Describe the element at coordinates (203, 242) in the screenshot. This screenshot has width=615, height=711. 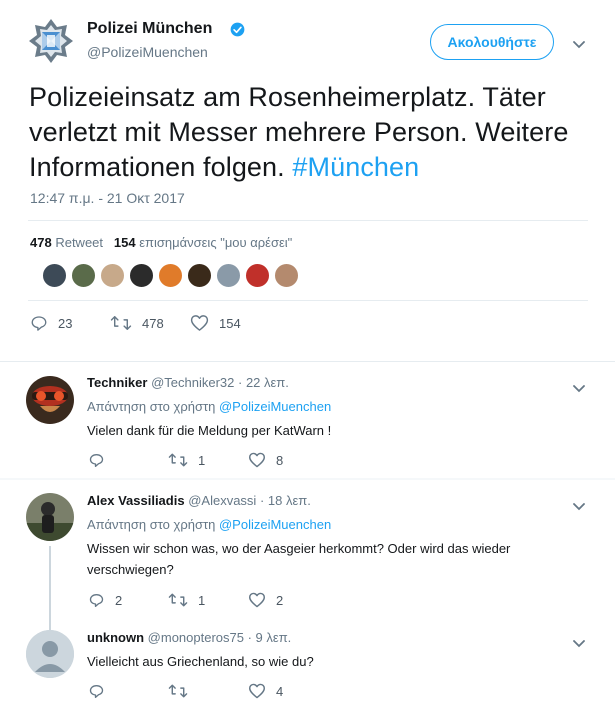
I see `likes-stat: 154 επισημάνσεις "μου αρέσει"` at that location.